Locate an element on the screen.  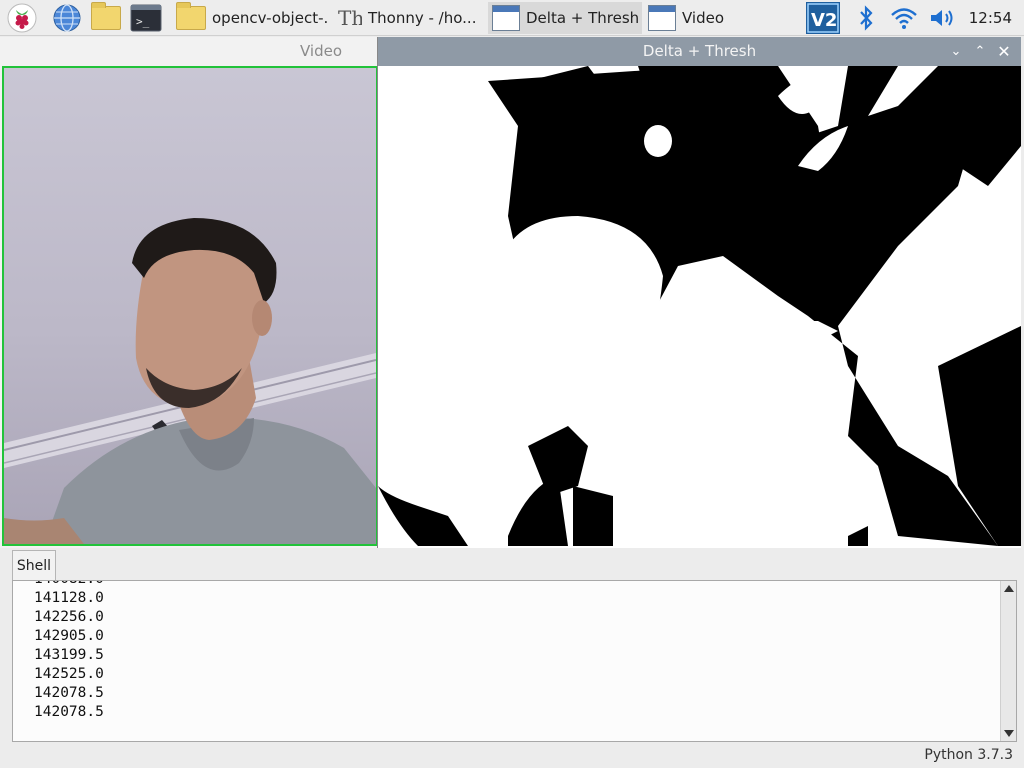
terminal-icon: >_ is located at coordinates (146, 18).